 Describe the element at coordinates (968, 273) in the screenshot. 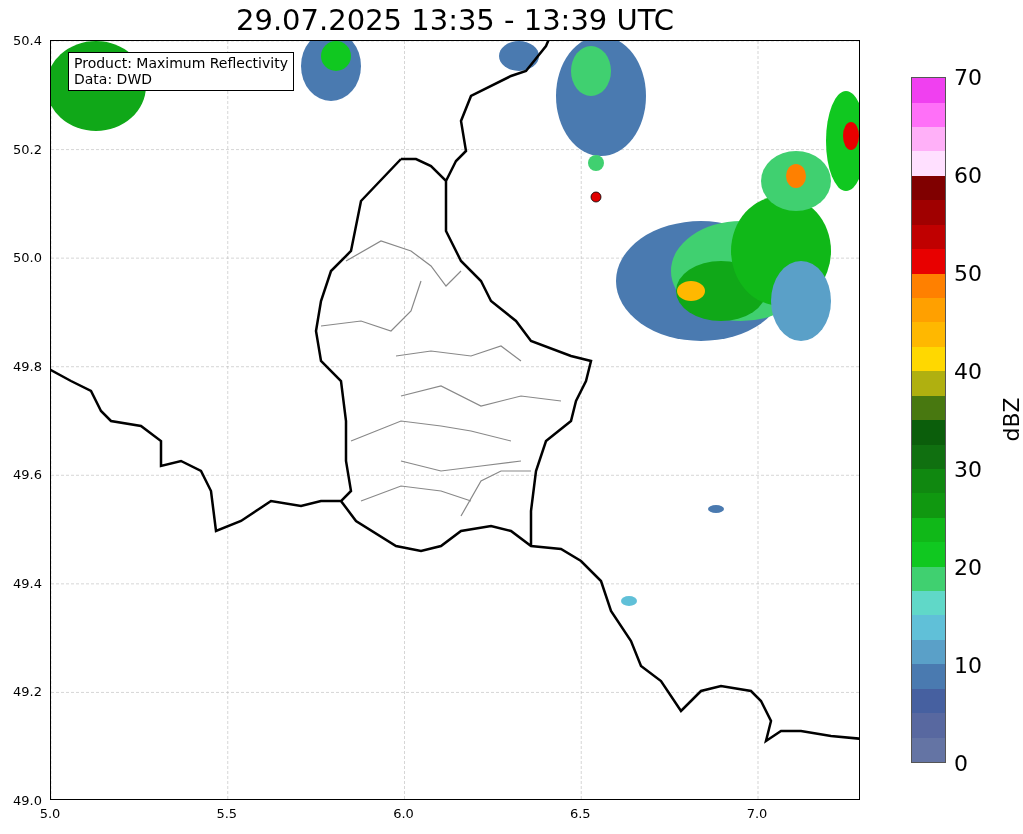

I see `colorbar-tick-label: 50` at that location.